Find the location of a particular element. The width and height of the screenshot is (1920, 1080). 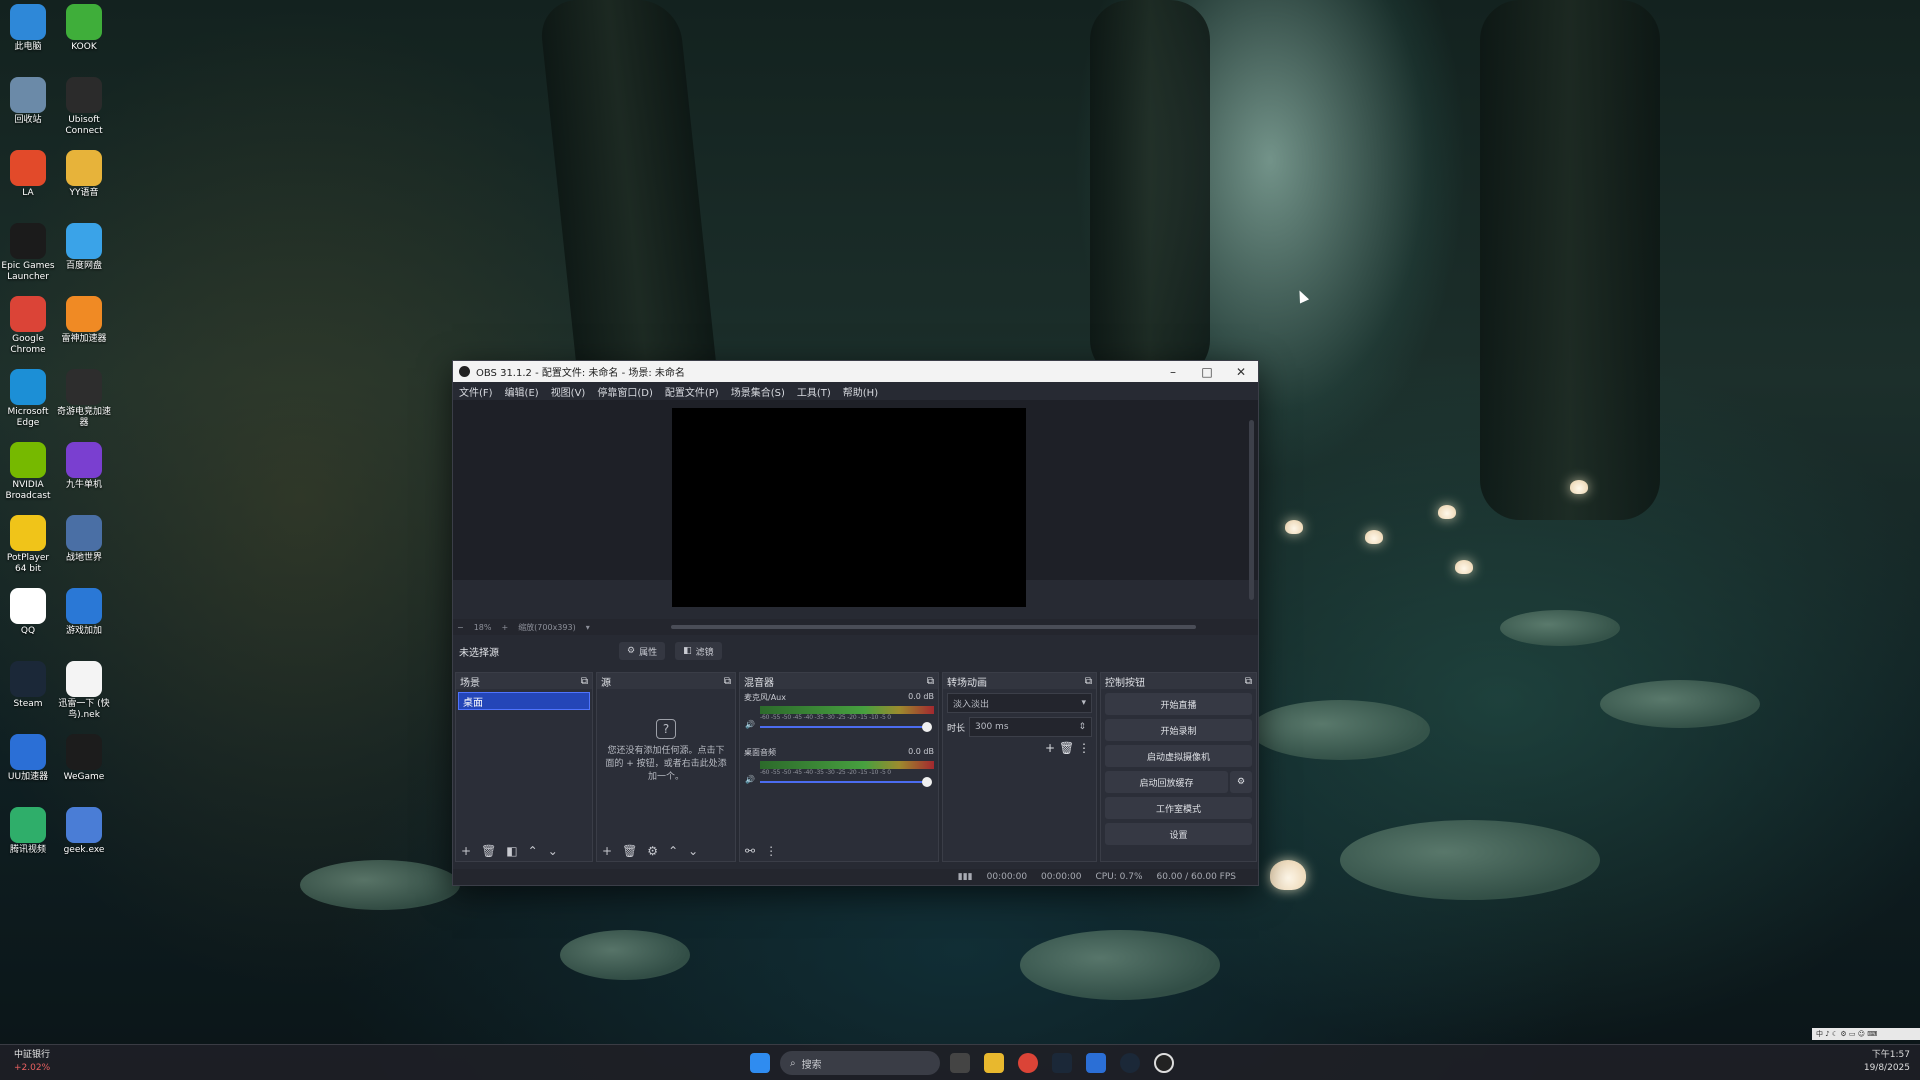

minimize-icon: – is located at coordinates (1173, 372).